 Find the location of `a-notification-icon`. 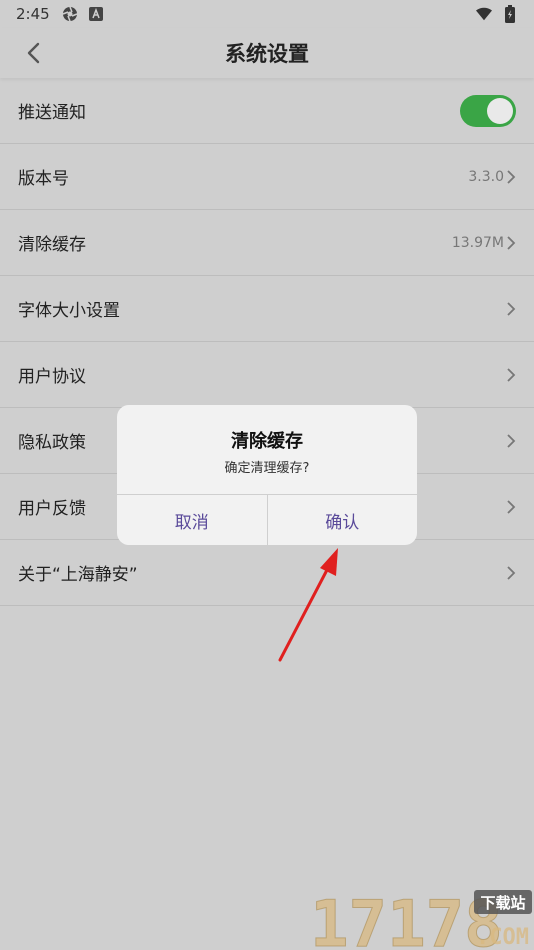

a-notification-icon is located at coordinates (96, 14).